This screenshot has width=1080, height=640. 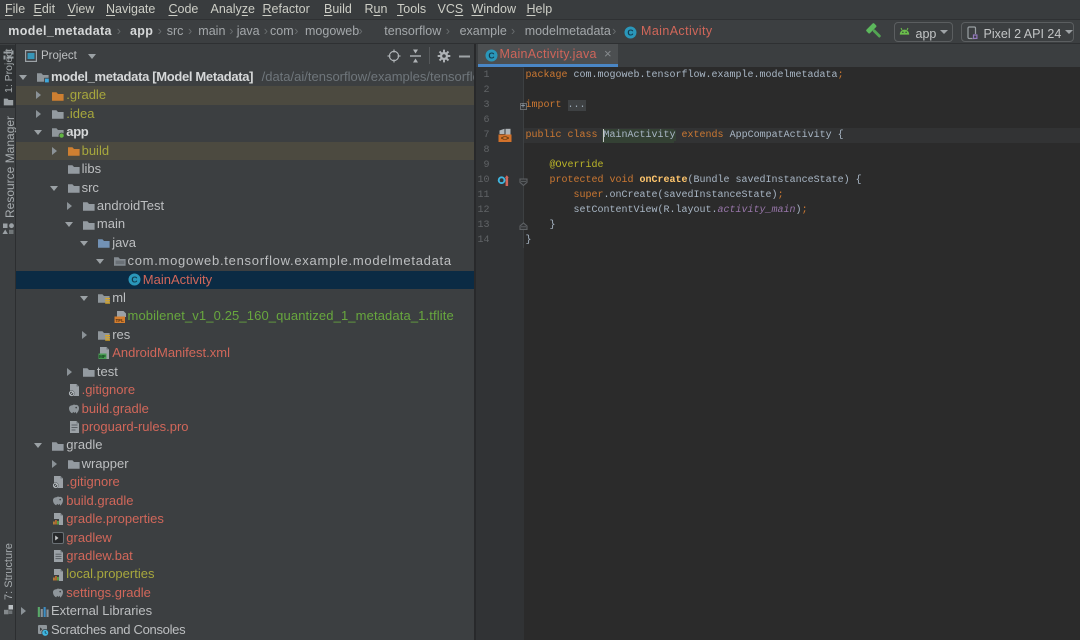 What do you see at coordinates (119, 319) in the screenshot?
I see `svg-text: TFL` at bounding box center [119, 319].